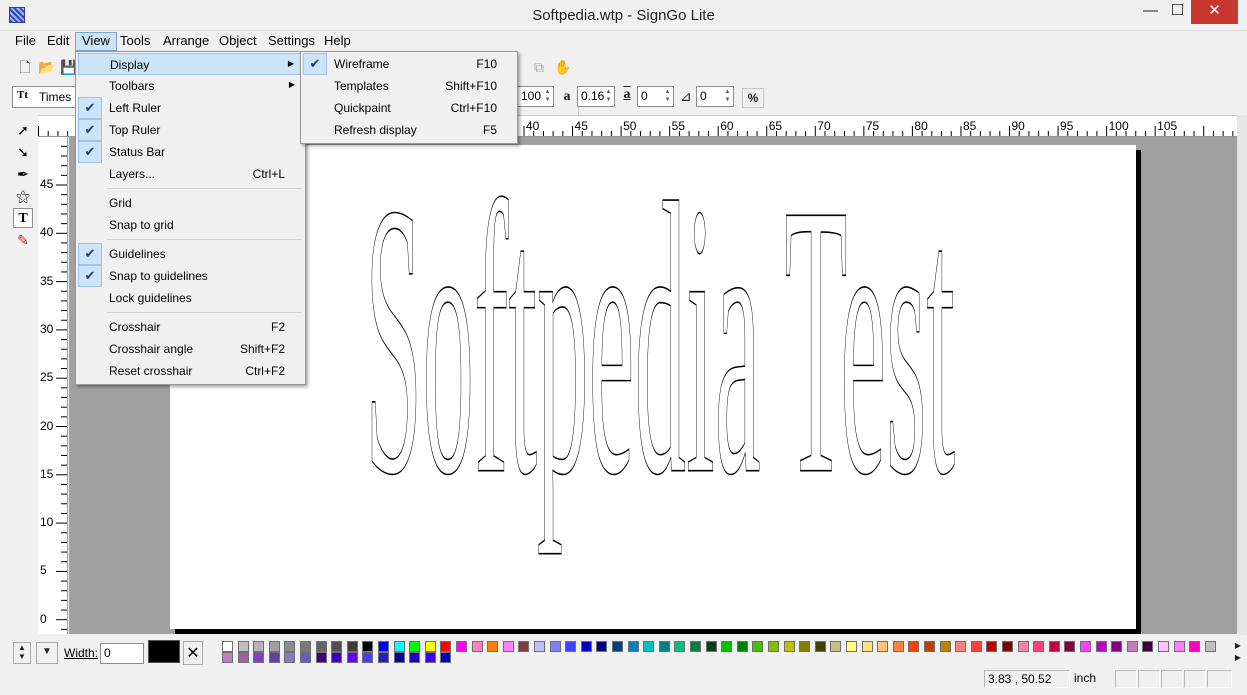 The image size is (1247, 695). Describe the element at coordinates (1150, 12) in the screenshot. I see `minimize-button: —` at that location.